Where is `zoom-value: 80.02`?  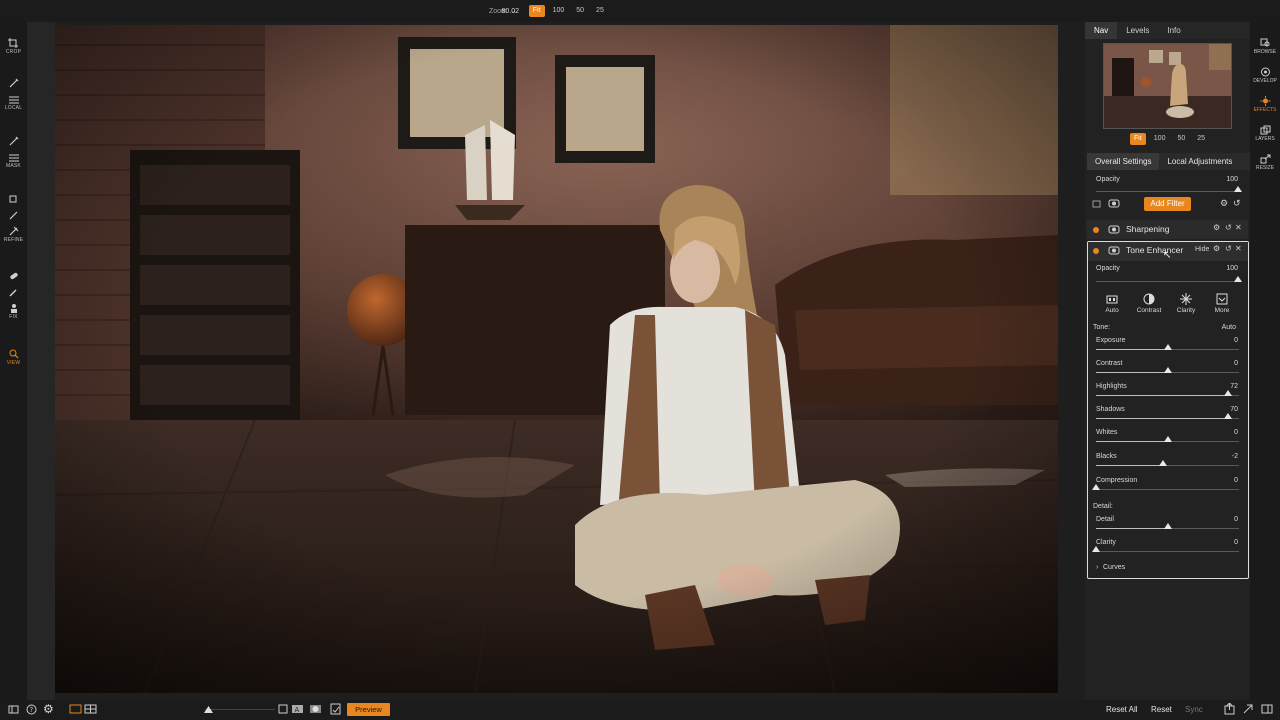
zoom-value: 80.02 is located at coordinates (504, 11).